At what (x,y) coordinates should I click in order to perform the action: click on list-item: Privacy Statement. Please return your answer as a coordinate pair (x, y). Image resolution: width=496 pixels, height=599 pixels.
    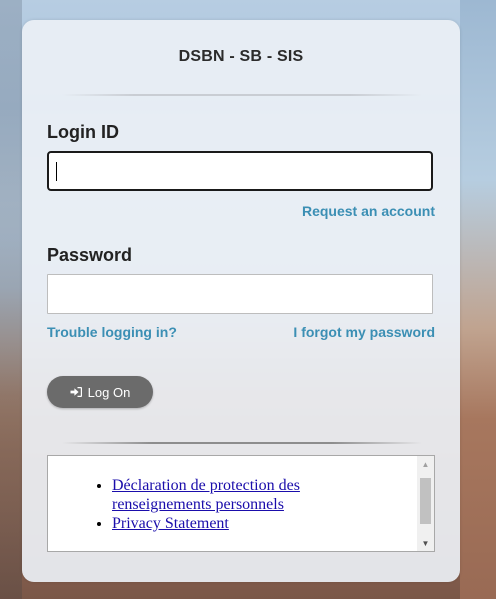
    Looking at the image, I should click on (255, 523).